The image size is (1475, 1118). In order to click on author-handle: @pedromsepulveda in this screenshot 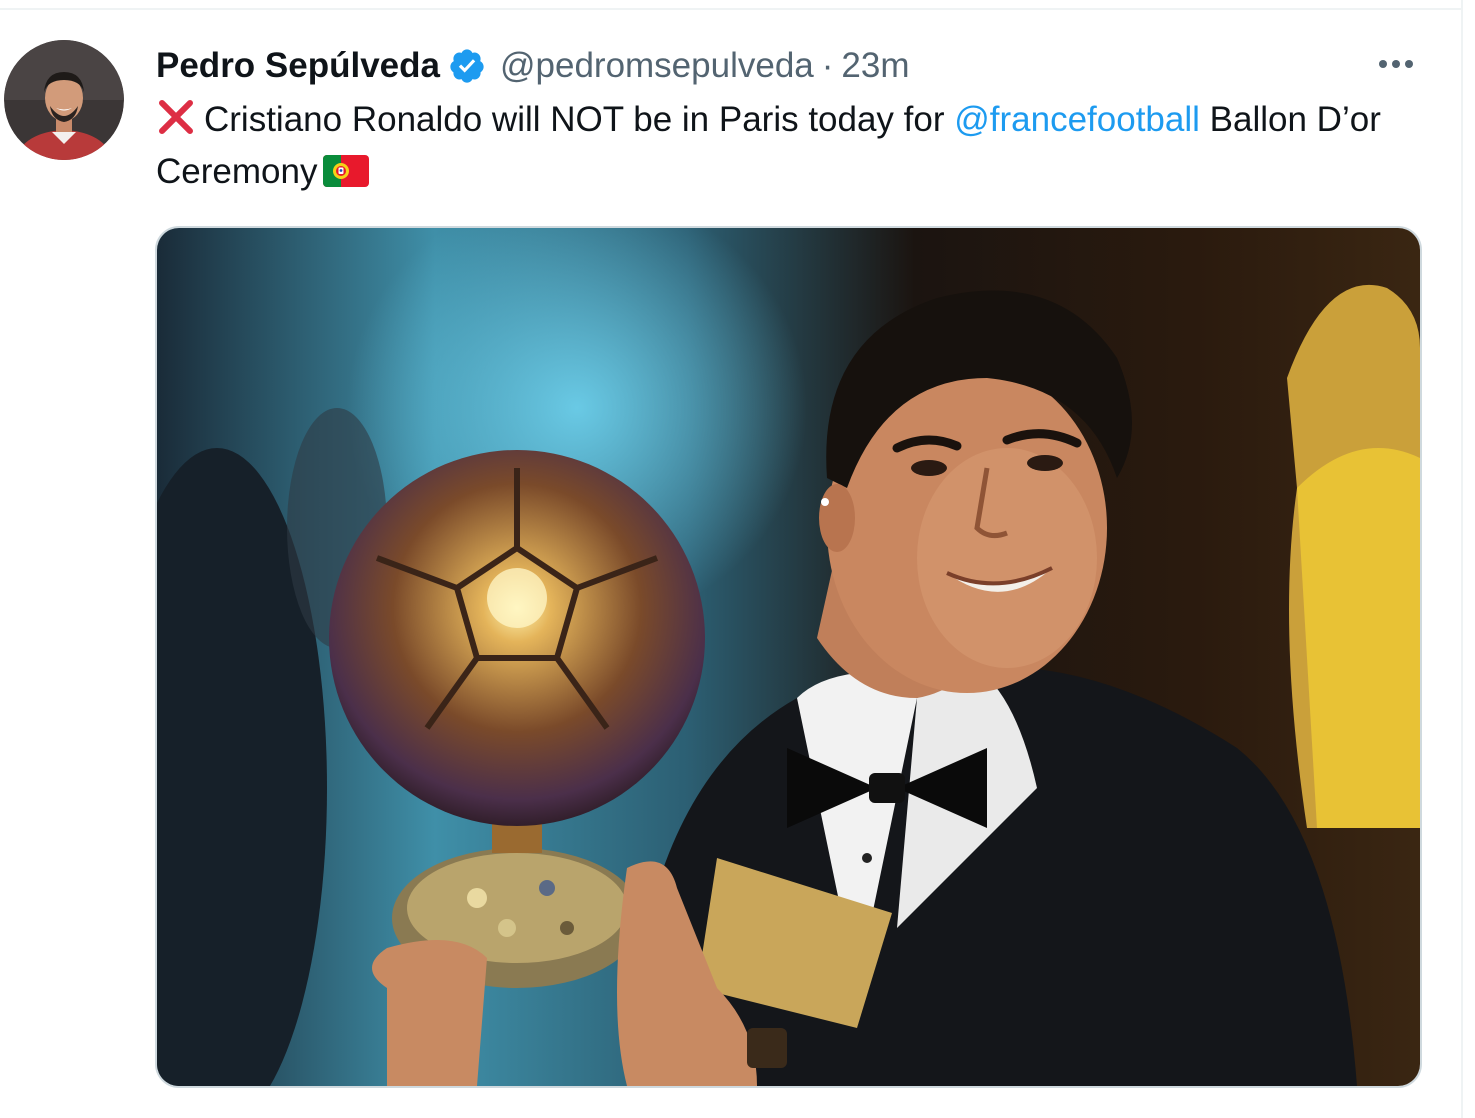, I will do `click(657, 66)`.